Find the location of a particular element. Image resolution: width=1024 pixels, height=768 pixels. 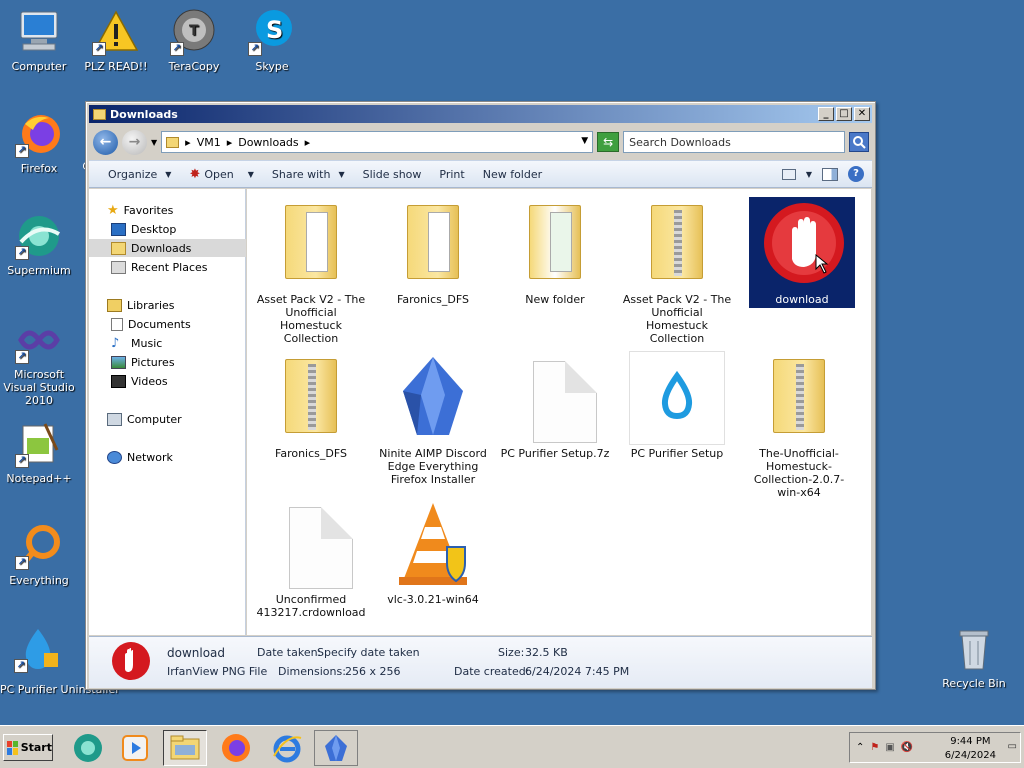

nav-music: ♪ Music is located at coordinates (167, 343).